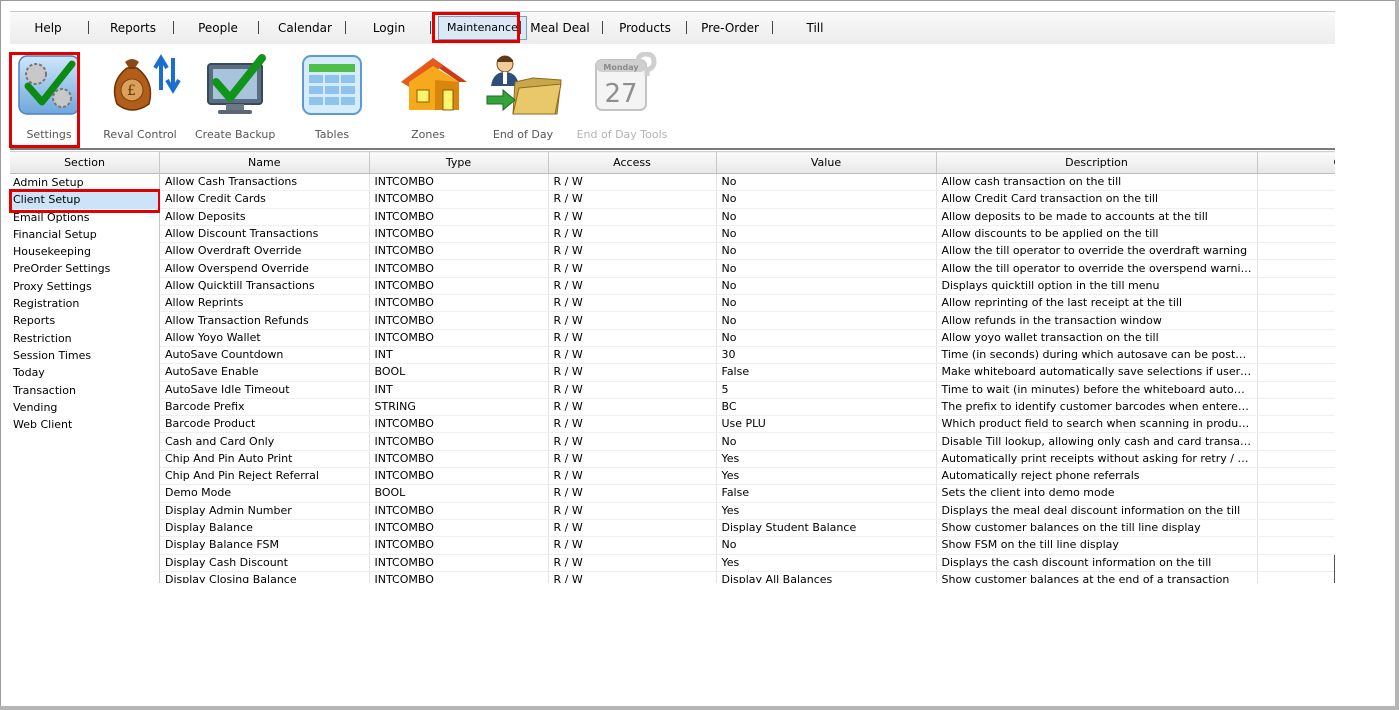  Describe the element at coordinates (84, 320) in the screenshot. I see `section-item-reports: Reports` at that location.